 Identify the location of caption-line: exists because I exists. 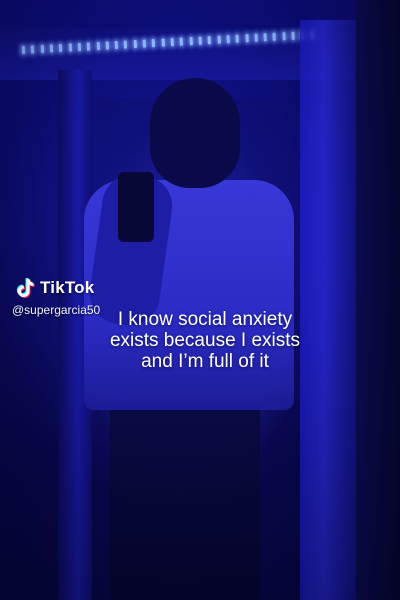
(205, 340).